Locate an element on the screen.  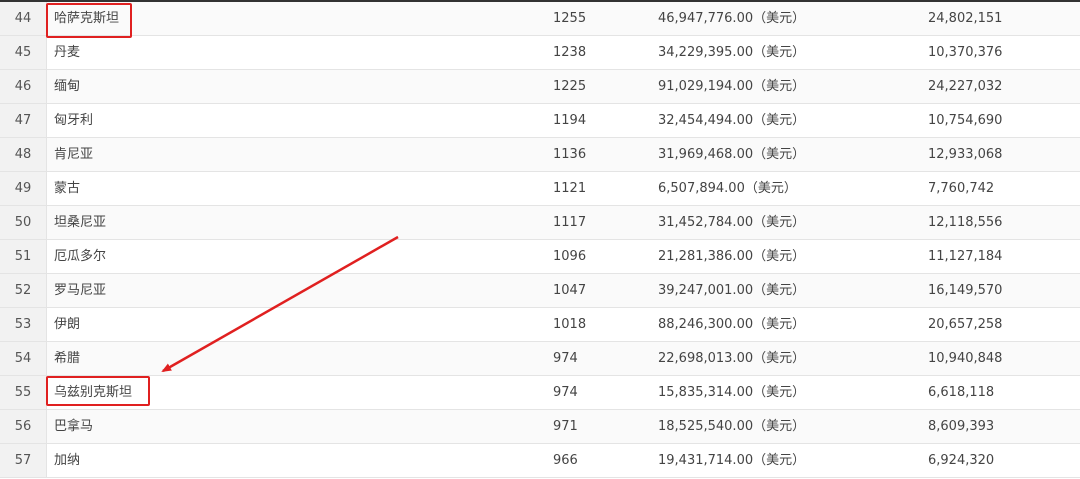
rank-cell: 54 is located at coordinates (23, 358).